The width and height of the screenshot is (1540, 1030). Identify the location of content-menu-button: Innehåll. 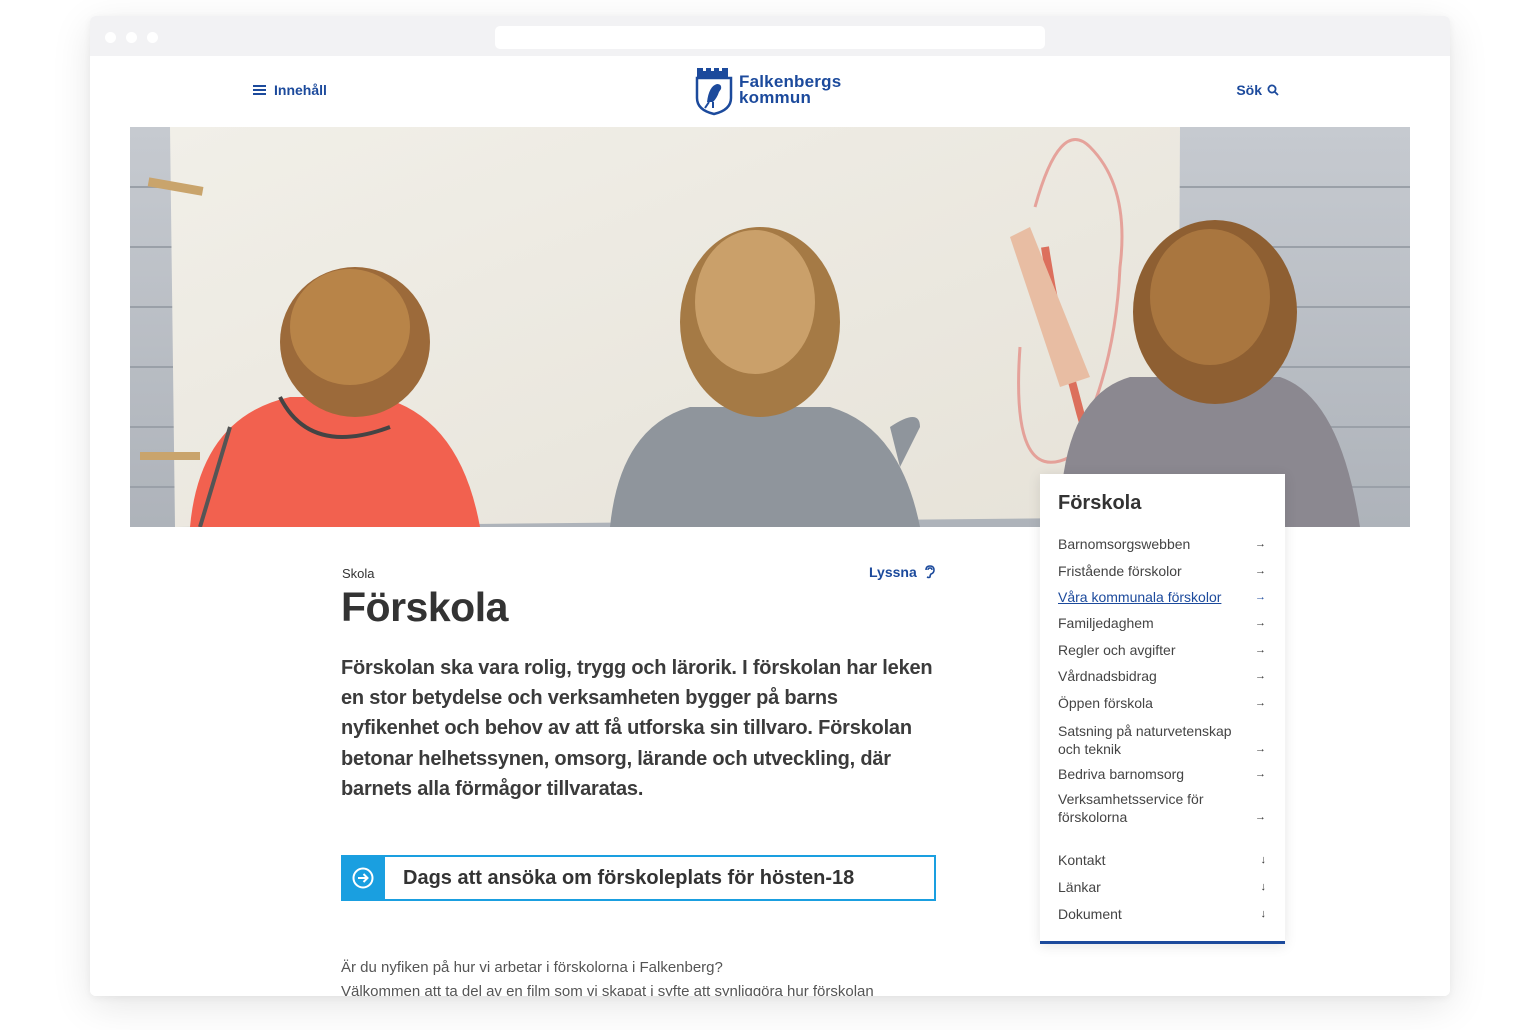
(290, 90).